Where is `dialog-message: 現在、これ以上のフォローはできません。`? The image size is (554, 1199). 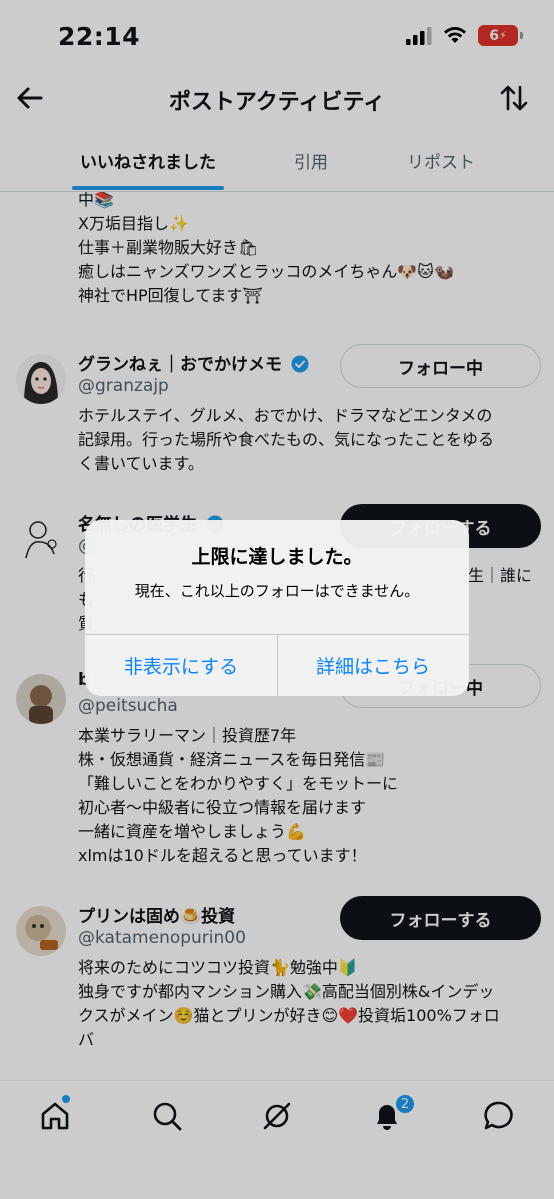 dialog-message: 現在、これ以上のフォローはできません。 is located at coordinates (277, 591).